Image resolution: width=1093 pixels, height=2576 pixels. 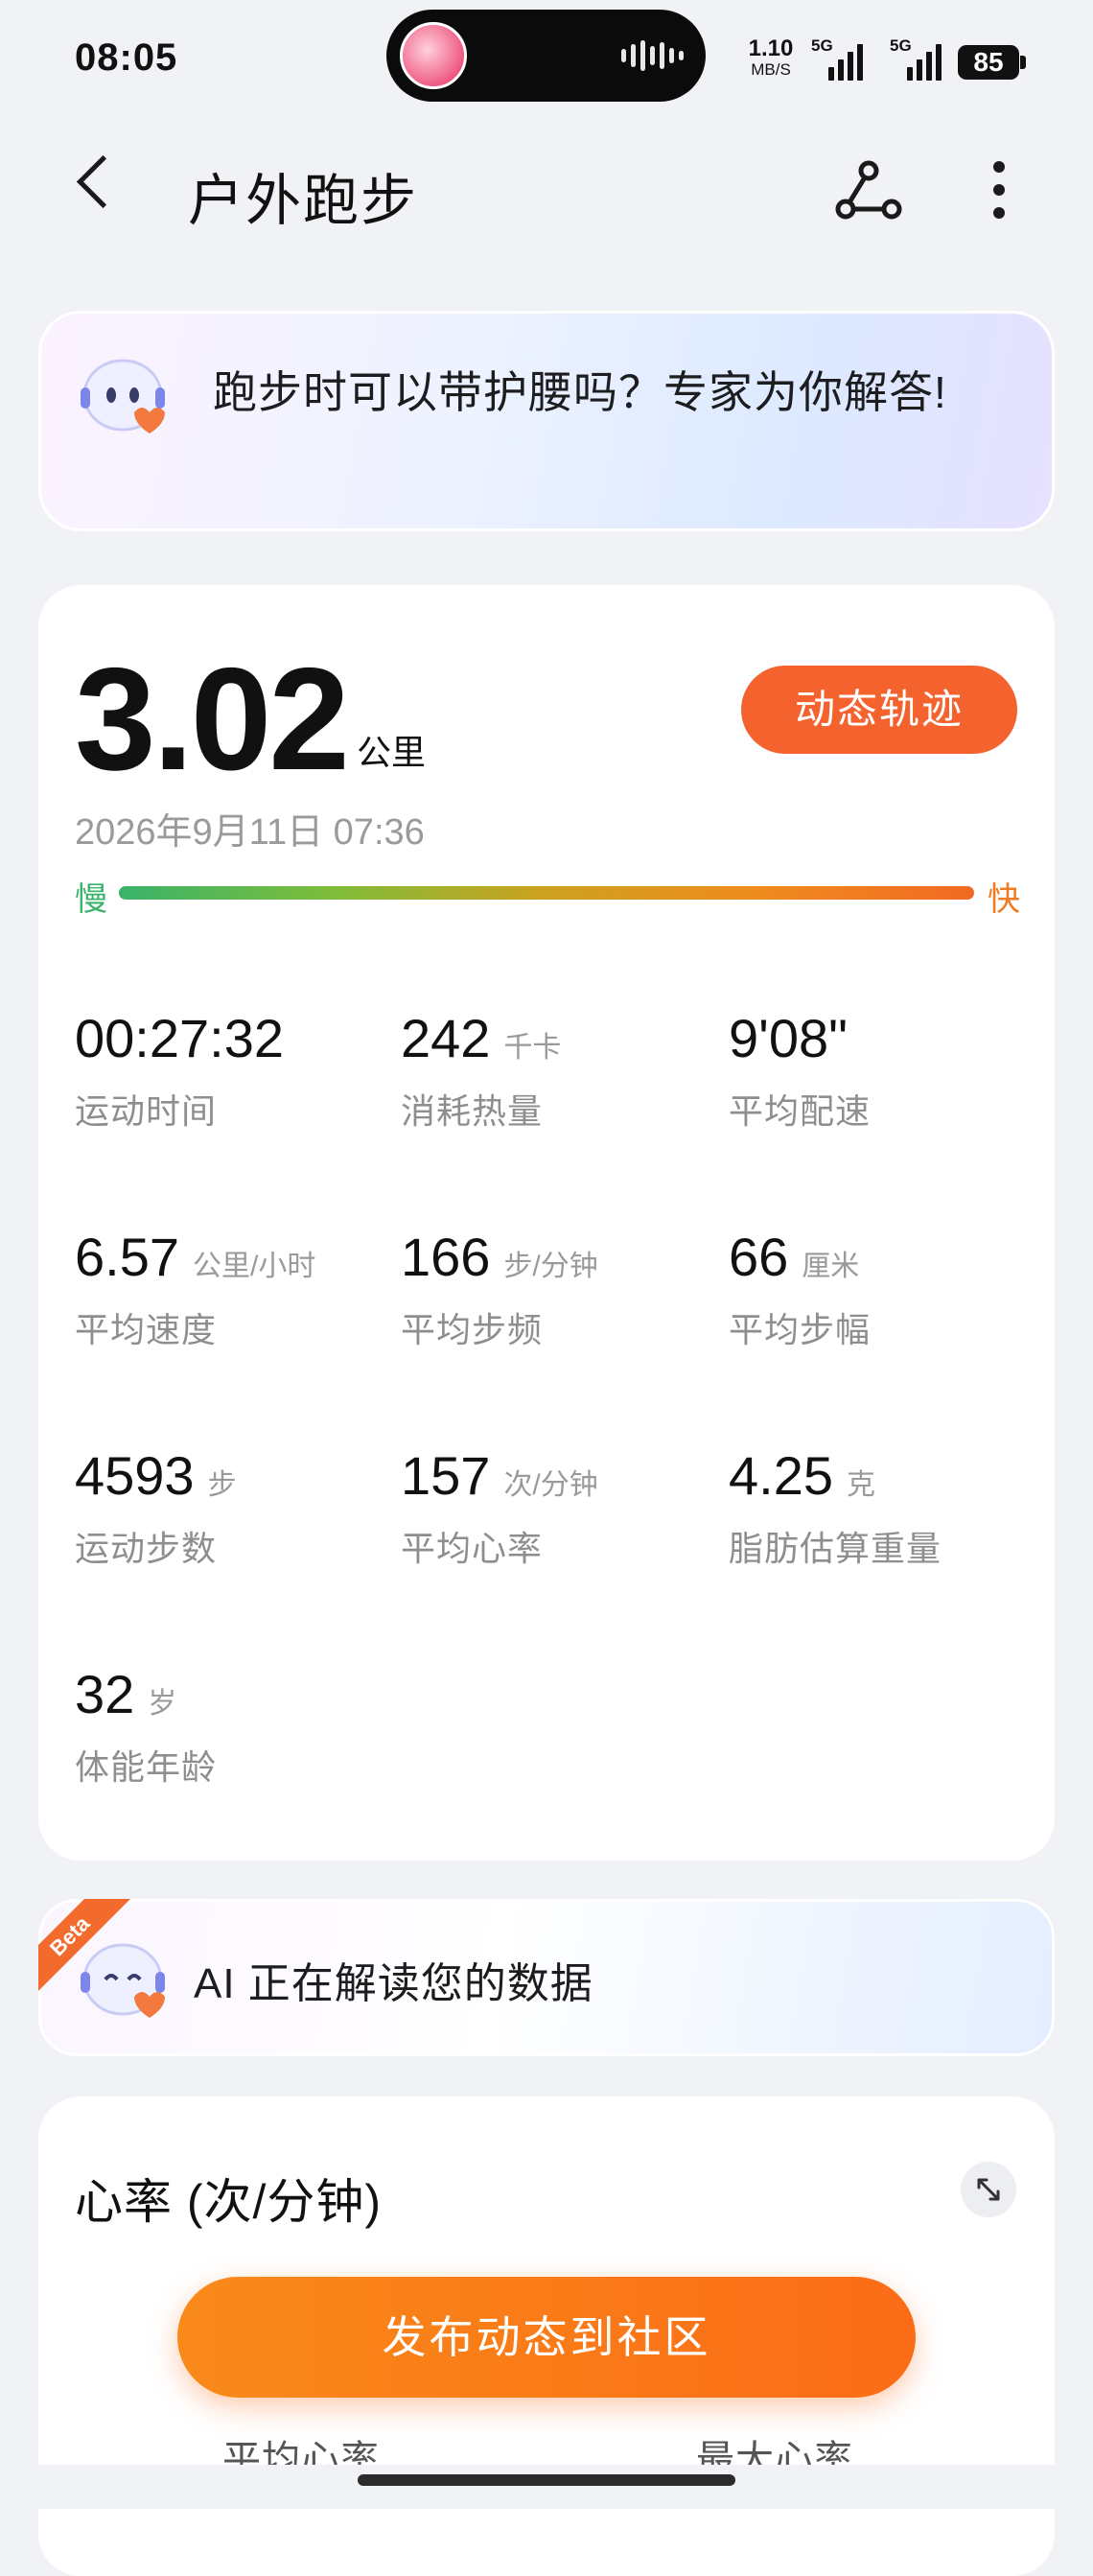 I want to click on music-cover-icon, so click(x=433, y=55).